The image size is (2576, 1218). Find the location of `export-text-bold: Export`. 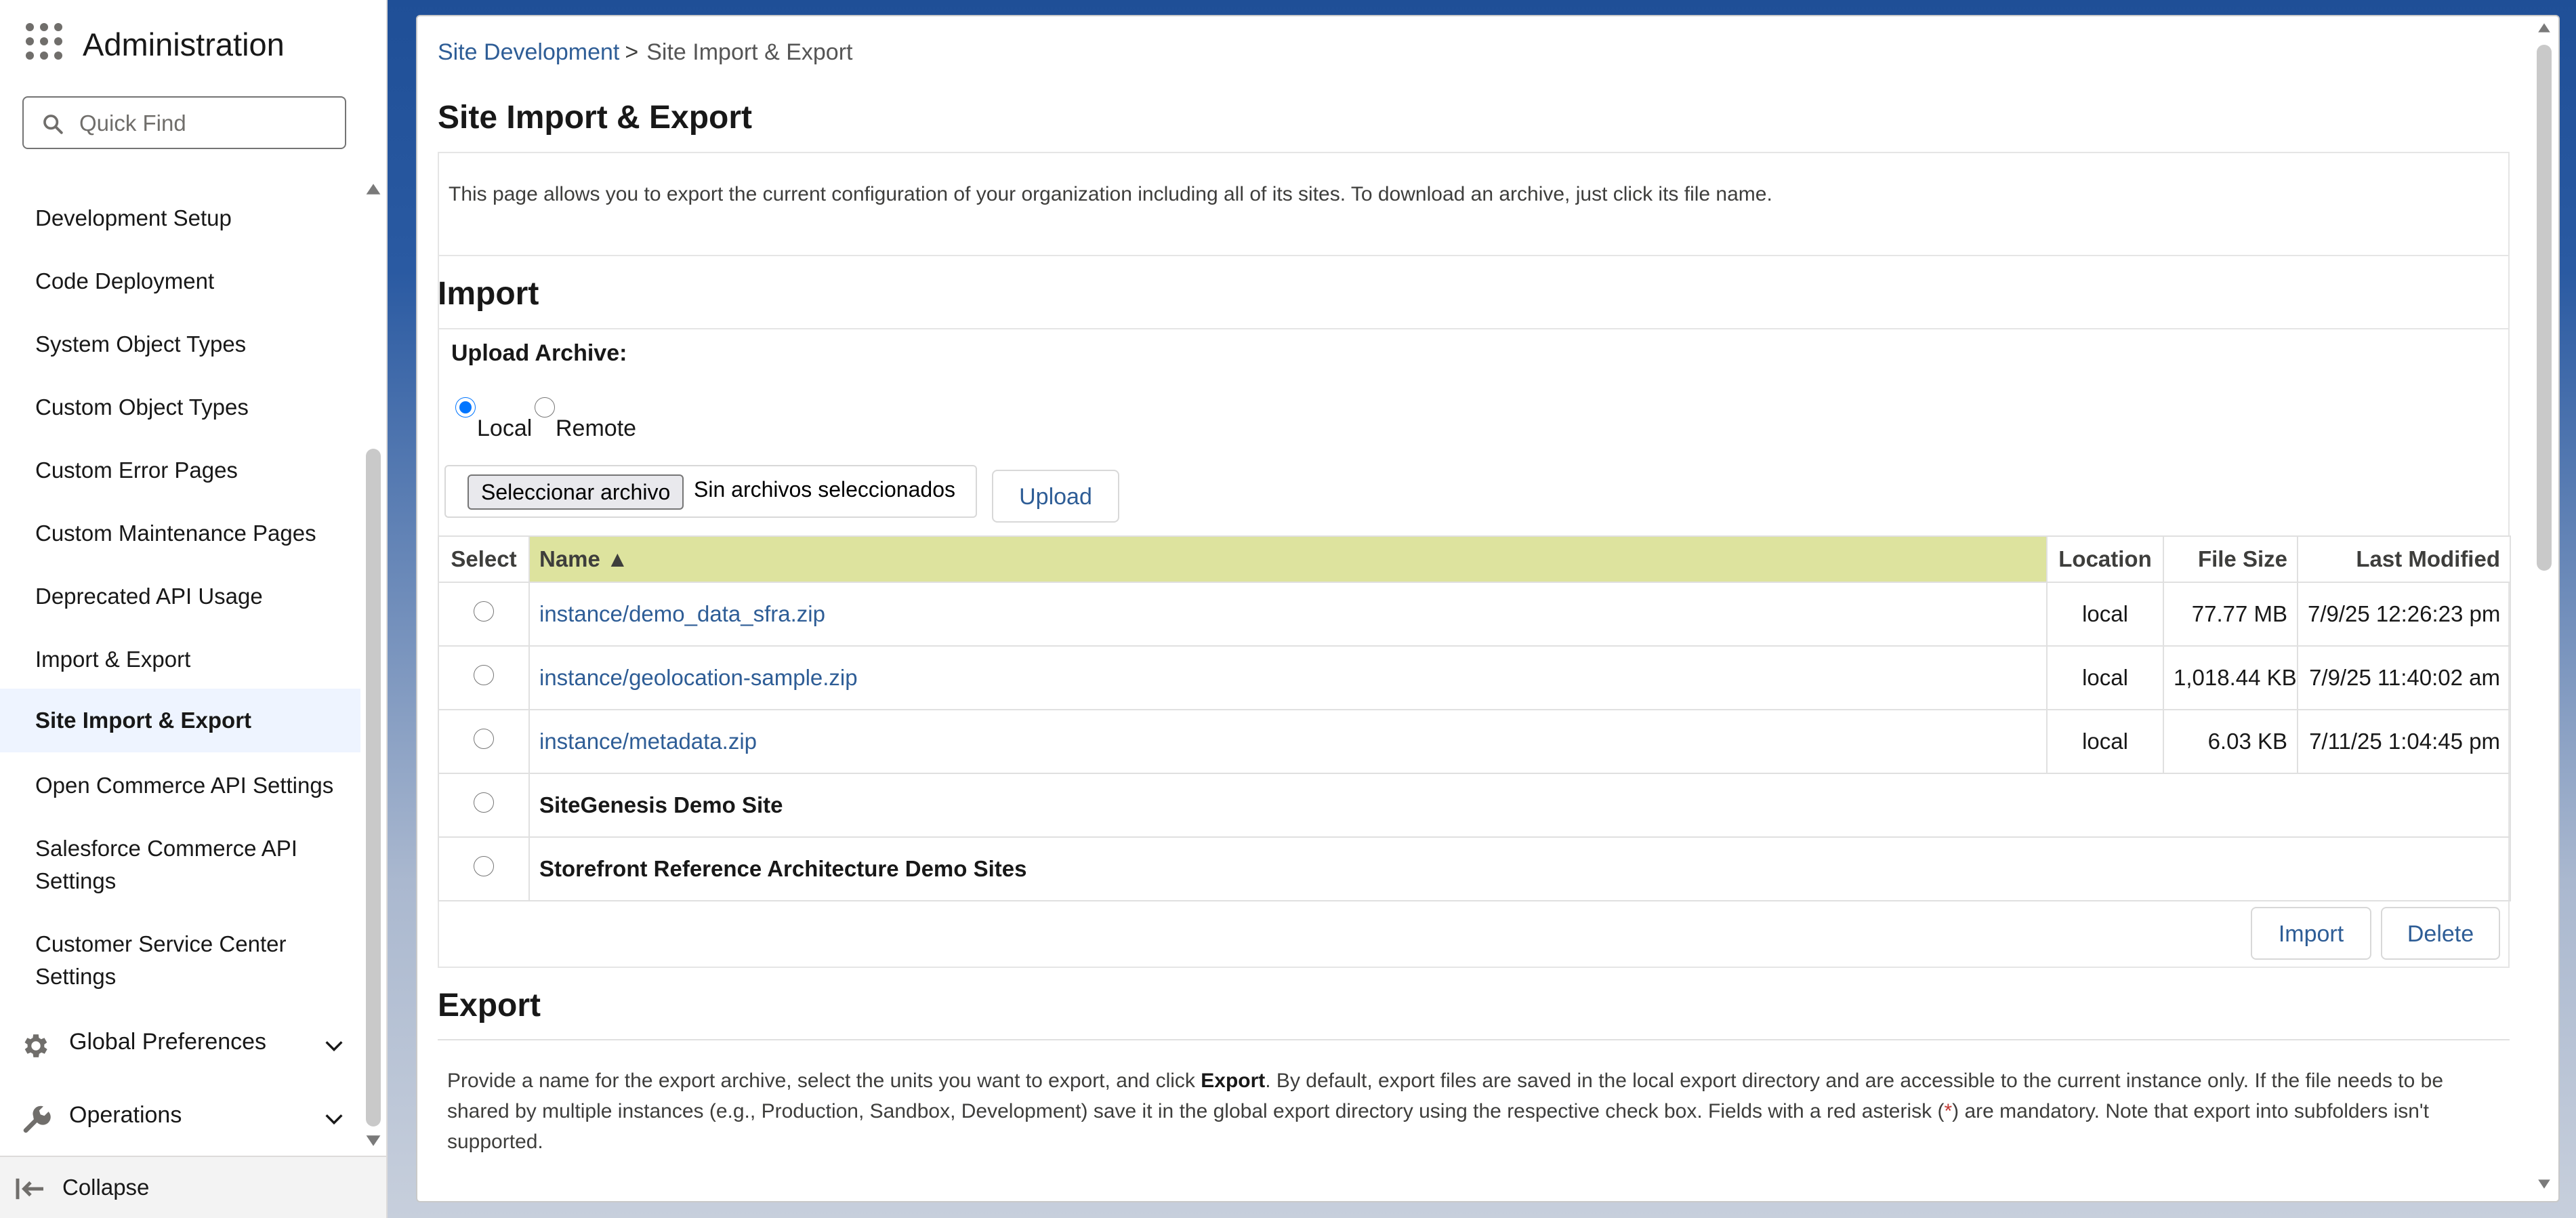

export-text-bold: Export is located at coordinates (1233, 1081).